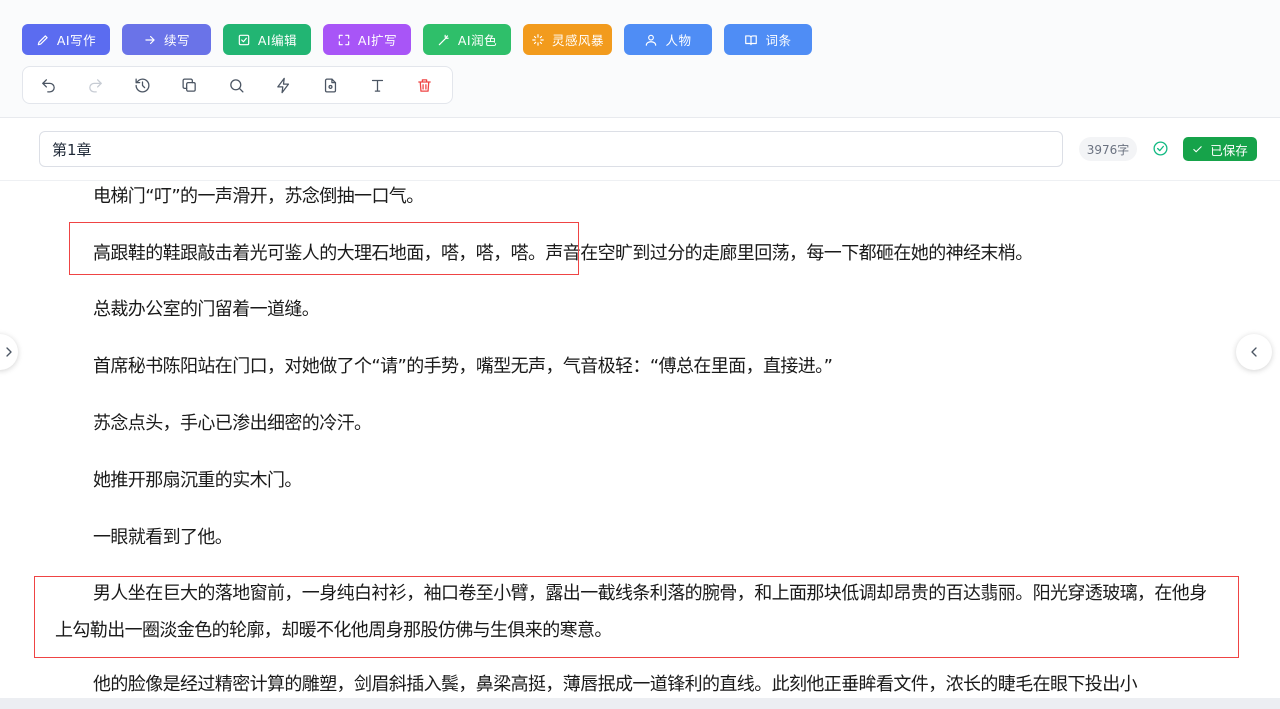 The height and width of the screenshot is (709, 1280). Describe the element at coordinates (551, 149) in the screenshot. I see `chapter-title-input` at that location.